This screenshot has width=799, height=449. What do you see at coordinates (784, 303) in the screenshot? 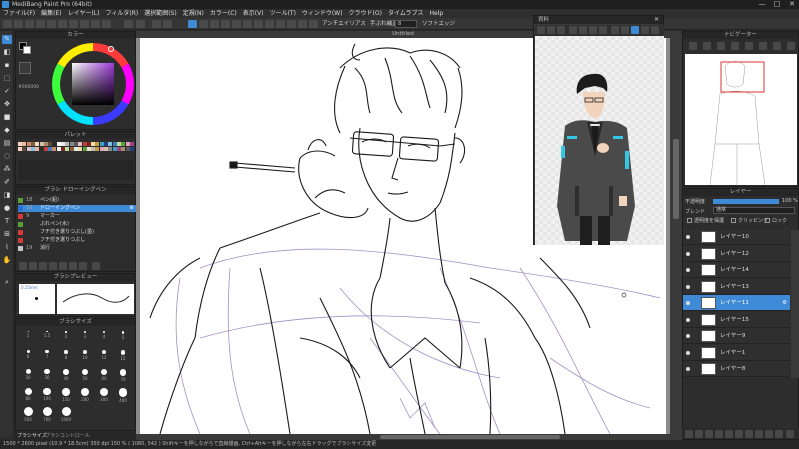
I see `layer-settings-gear-icon: ⚙` at bounding box center [784, 303].